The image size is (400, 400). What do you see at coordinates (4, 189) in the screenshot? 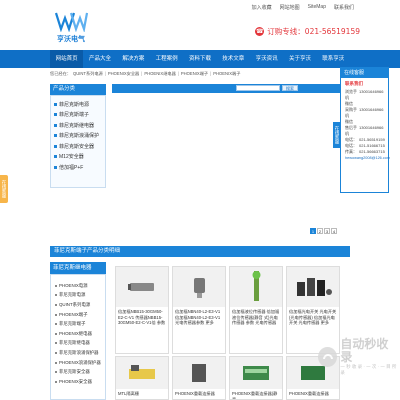
I see `left-float-service: 在线客服` at bounding box center [4, 189].